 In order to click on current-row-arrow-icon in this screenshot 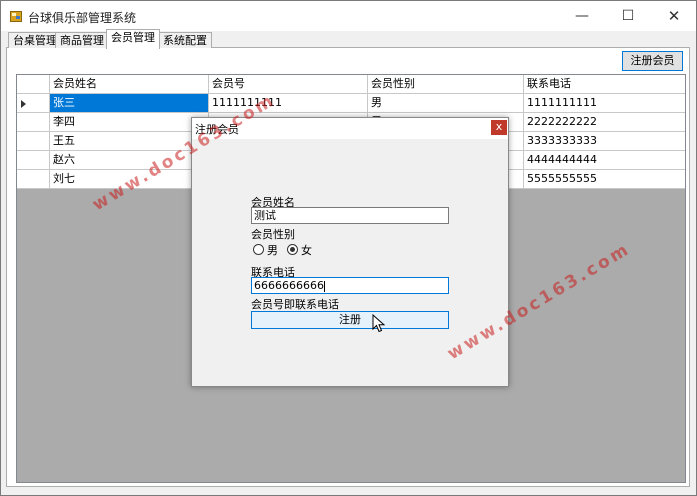, I will do `click(23, 104)`.